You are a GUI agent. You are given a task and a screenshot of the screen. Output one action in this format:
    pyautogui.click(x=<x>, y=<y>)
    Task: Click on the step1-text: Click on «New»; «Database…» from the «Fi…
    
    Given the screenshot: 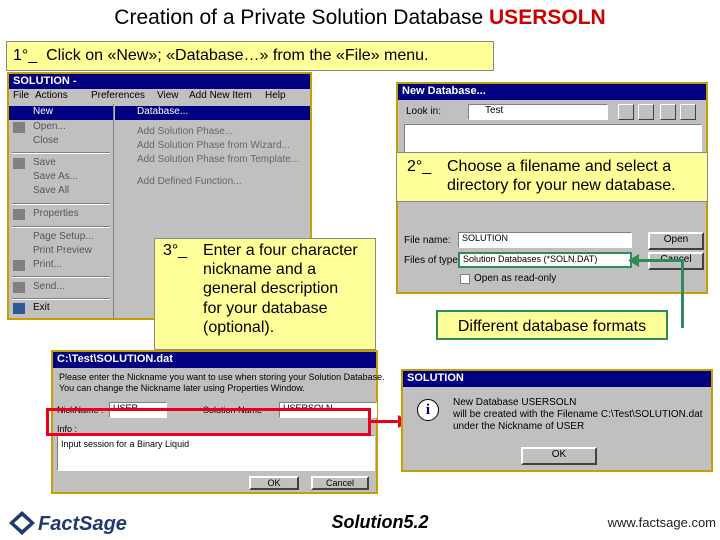 What is the action you would take?
    pyautogui.click(x=237, y=55)
    